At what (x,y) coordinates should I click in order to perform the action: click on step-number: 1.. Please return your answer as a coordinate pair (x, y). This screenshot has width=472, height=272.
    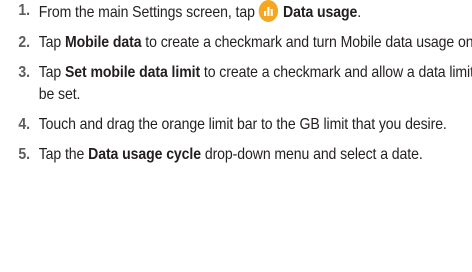
    Looking at the image, I should click on (24, 10).